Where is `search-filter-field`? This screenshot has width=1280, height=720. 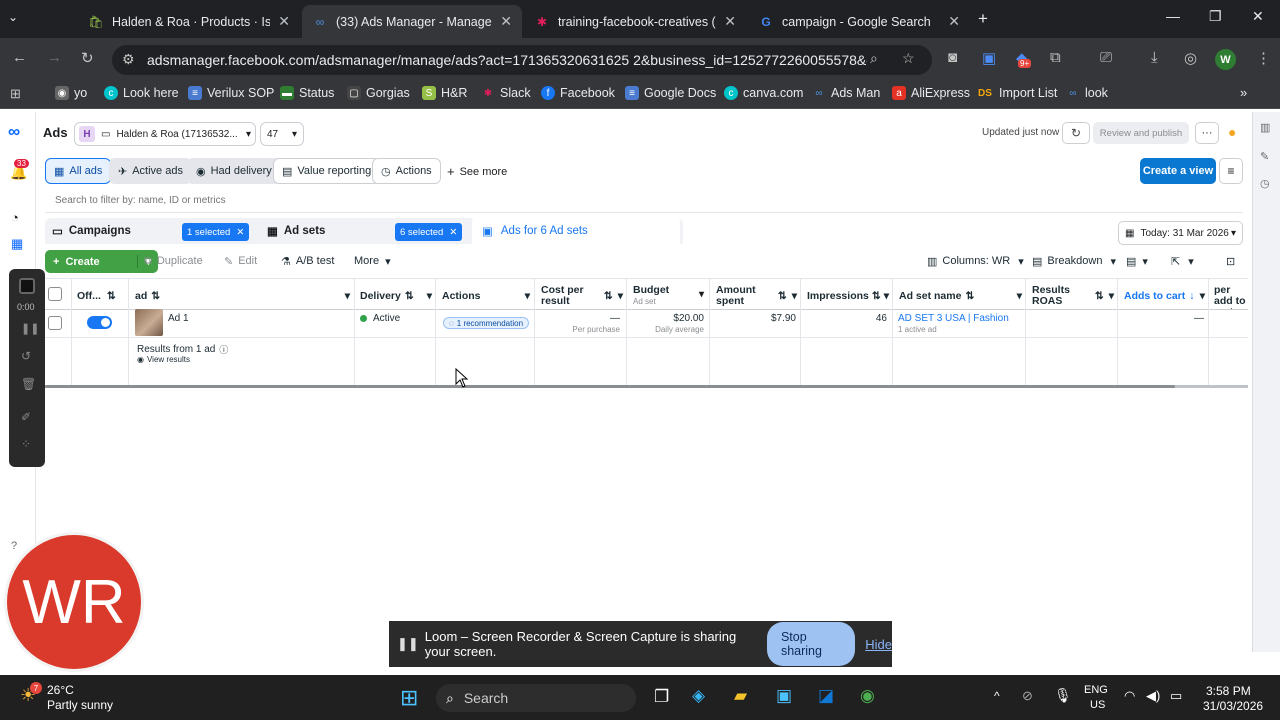 search-filter-field is located at coordinates (644, 201).